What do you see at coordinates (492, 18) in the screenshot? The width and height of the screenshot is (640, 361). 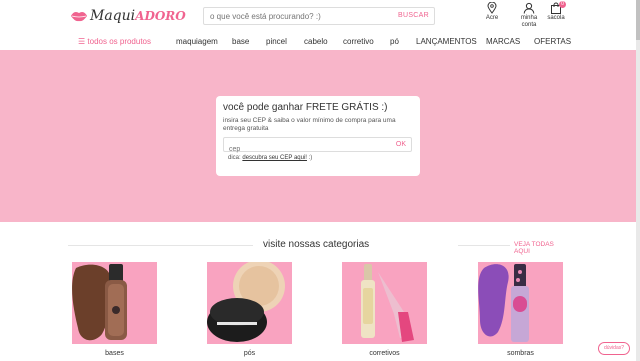 I see `location-label: Acre` at bounding box center [492, 18].